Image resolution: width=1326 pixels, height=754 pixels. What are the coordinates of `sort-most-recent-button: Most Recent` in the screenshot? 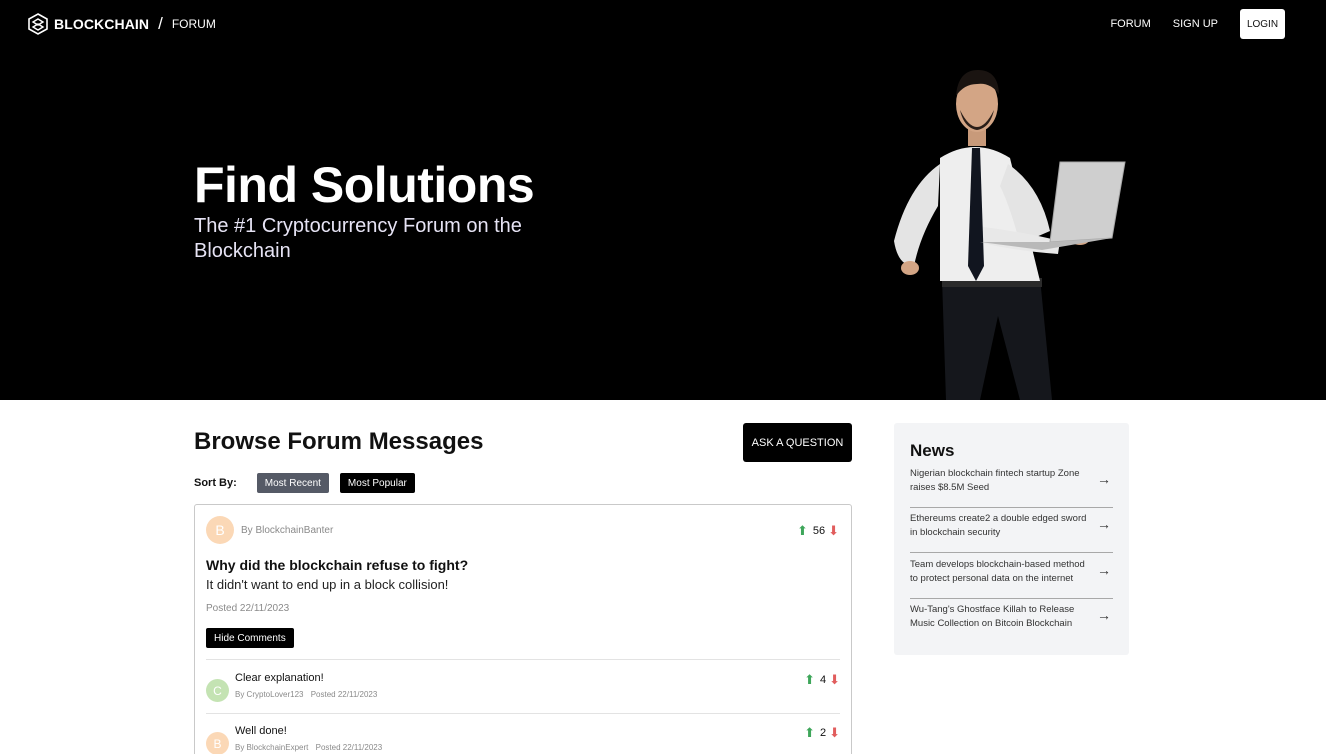 It's located at (292, 483).